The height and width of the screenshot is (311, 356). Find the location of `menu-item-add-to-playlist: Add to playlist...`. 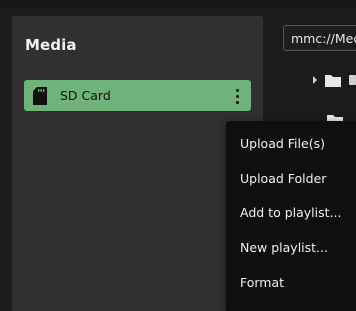

menu-item-add-to-playlist: Add to playlist... is located at coordinates (291, 214).